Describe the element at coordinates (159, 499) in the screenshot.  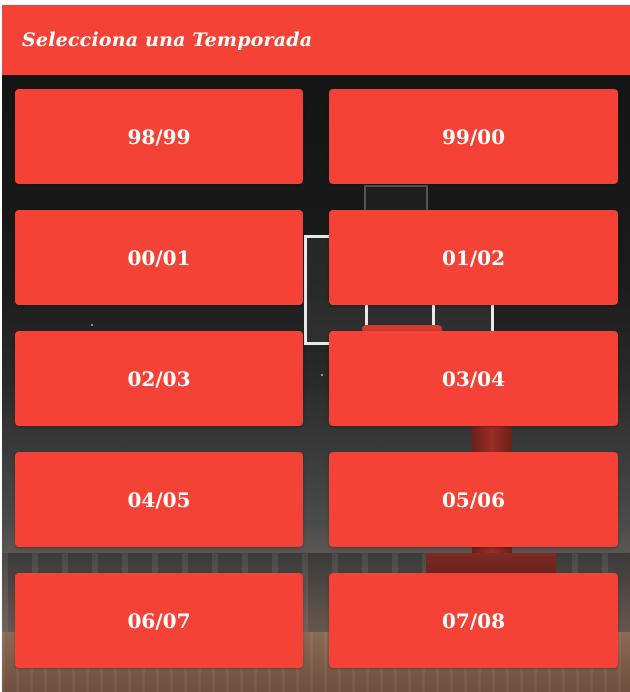
I see `season-button-04-05: 04/05` at that location.